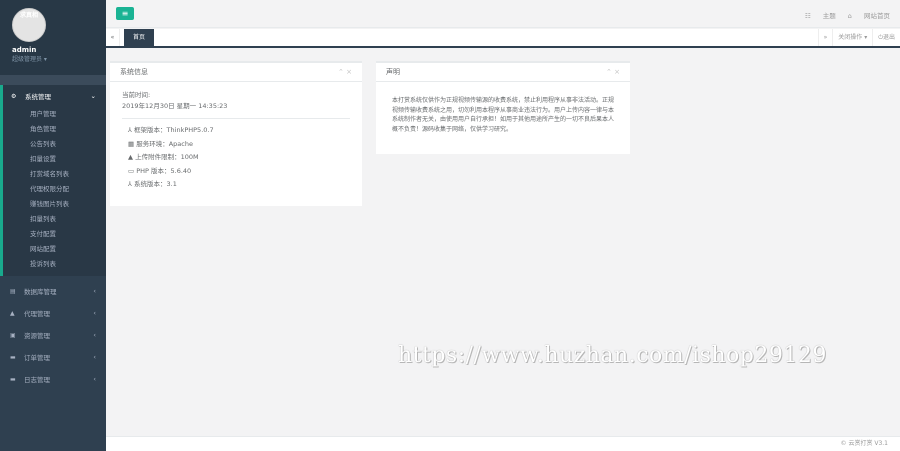  What do you see at coordinates (12, 313) in the screenshot?
I see `users-icon: ▲` at bounding box center [12, 313].